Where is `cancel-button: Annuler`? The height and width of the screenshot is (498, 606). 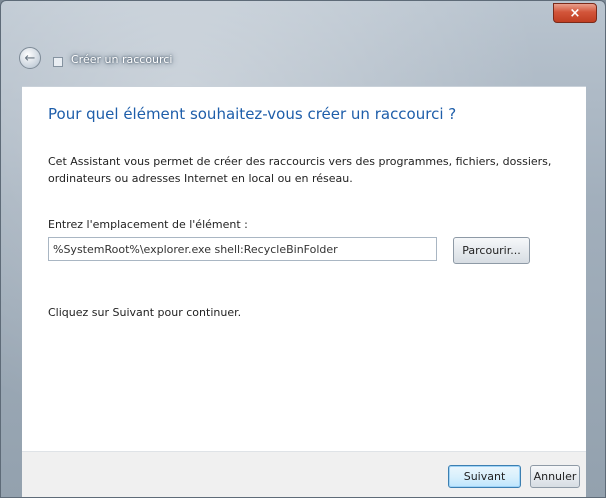
cancel-button: Annuler is located at coordinates (555, 476).